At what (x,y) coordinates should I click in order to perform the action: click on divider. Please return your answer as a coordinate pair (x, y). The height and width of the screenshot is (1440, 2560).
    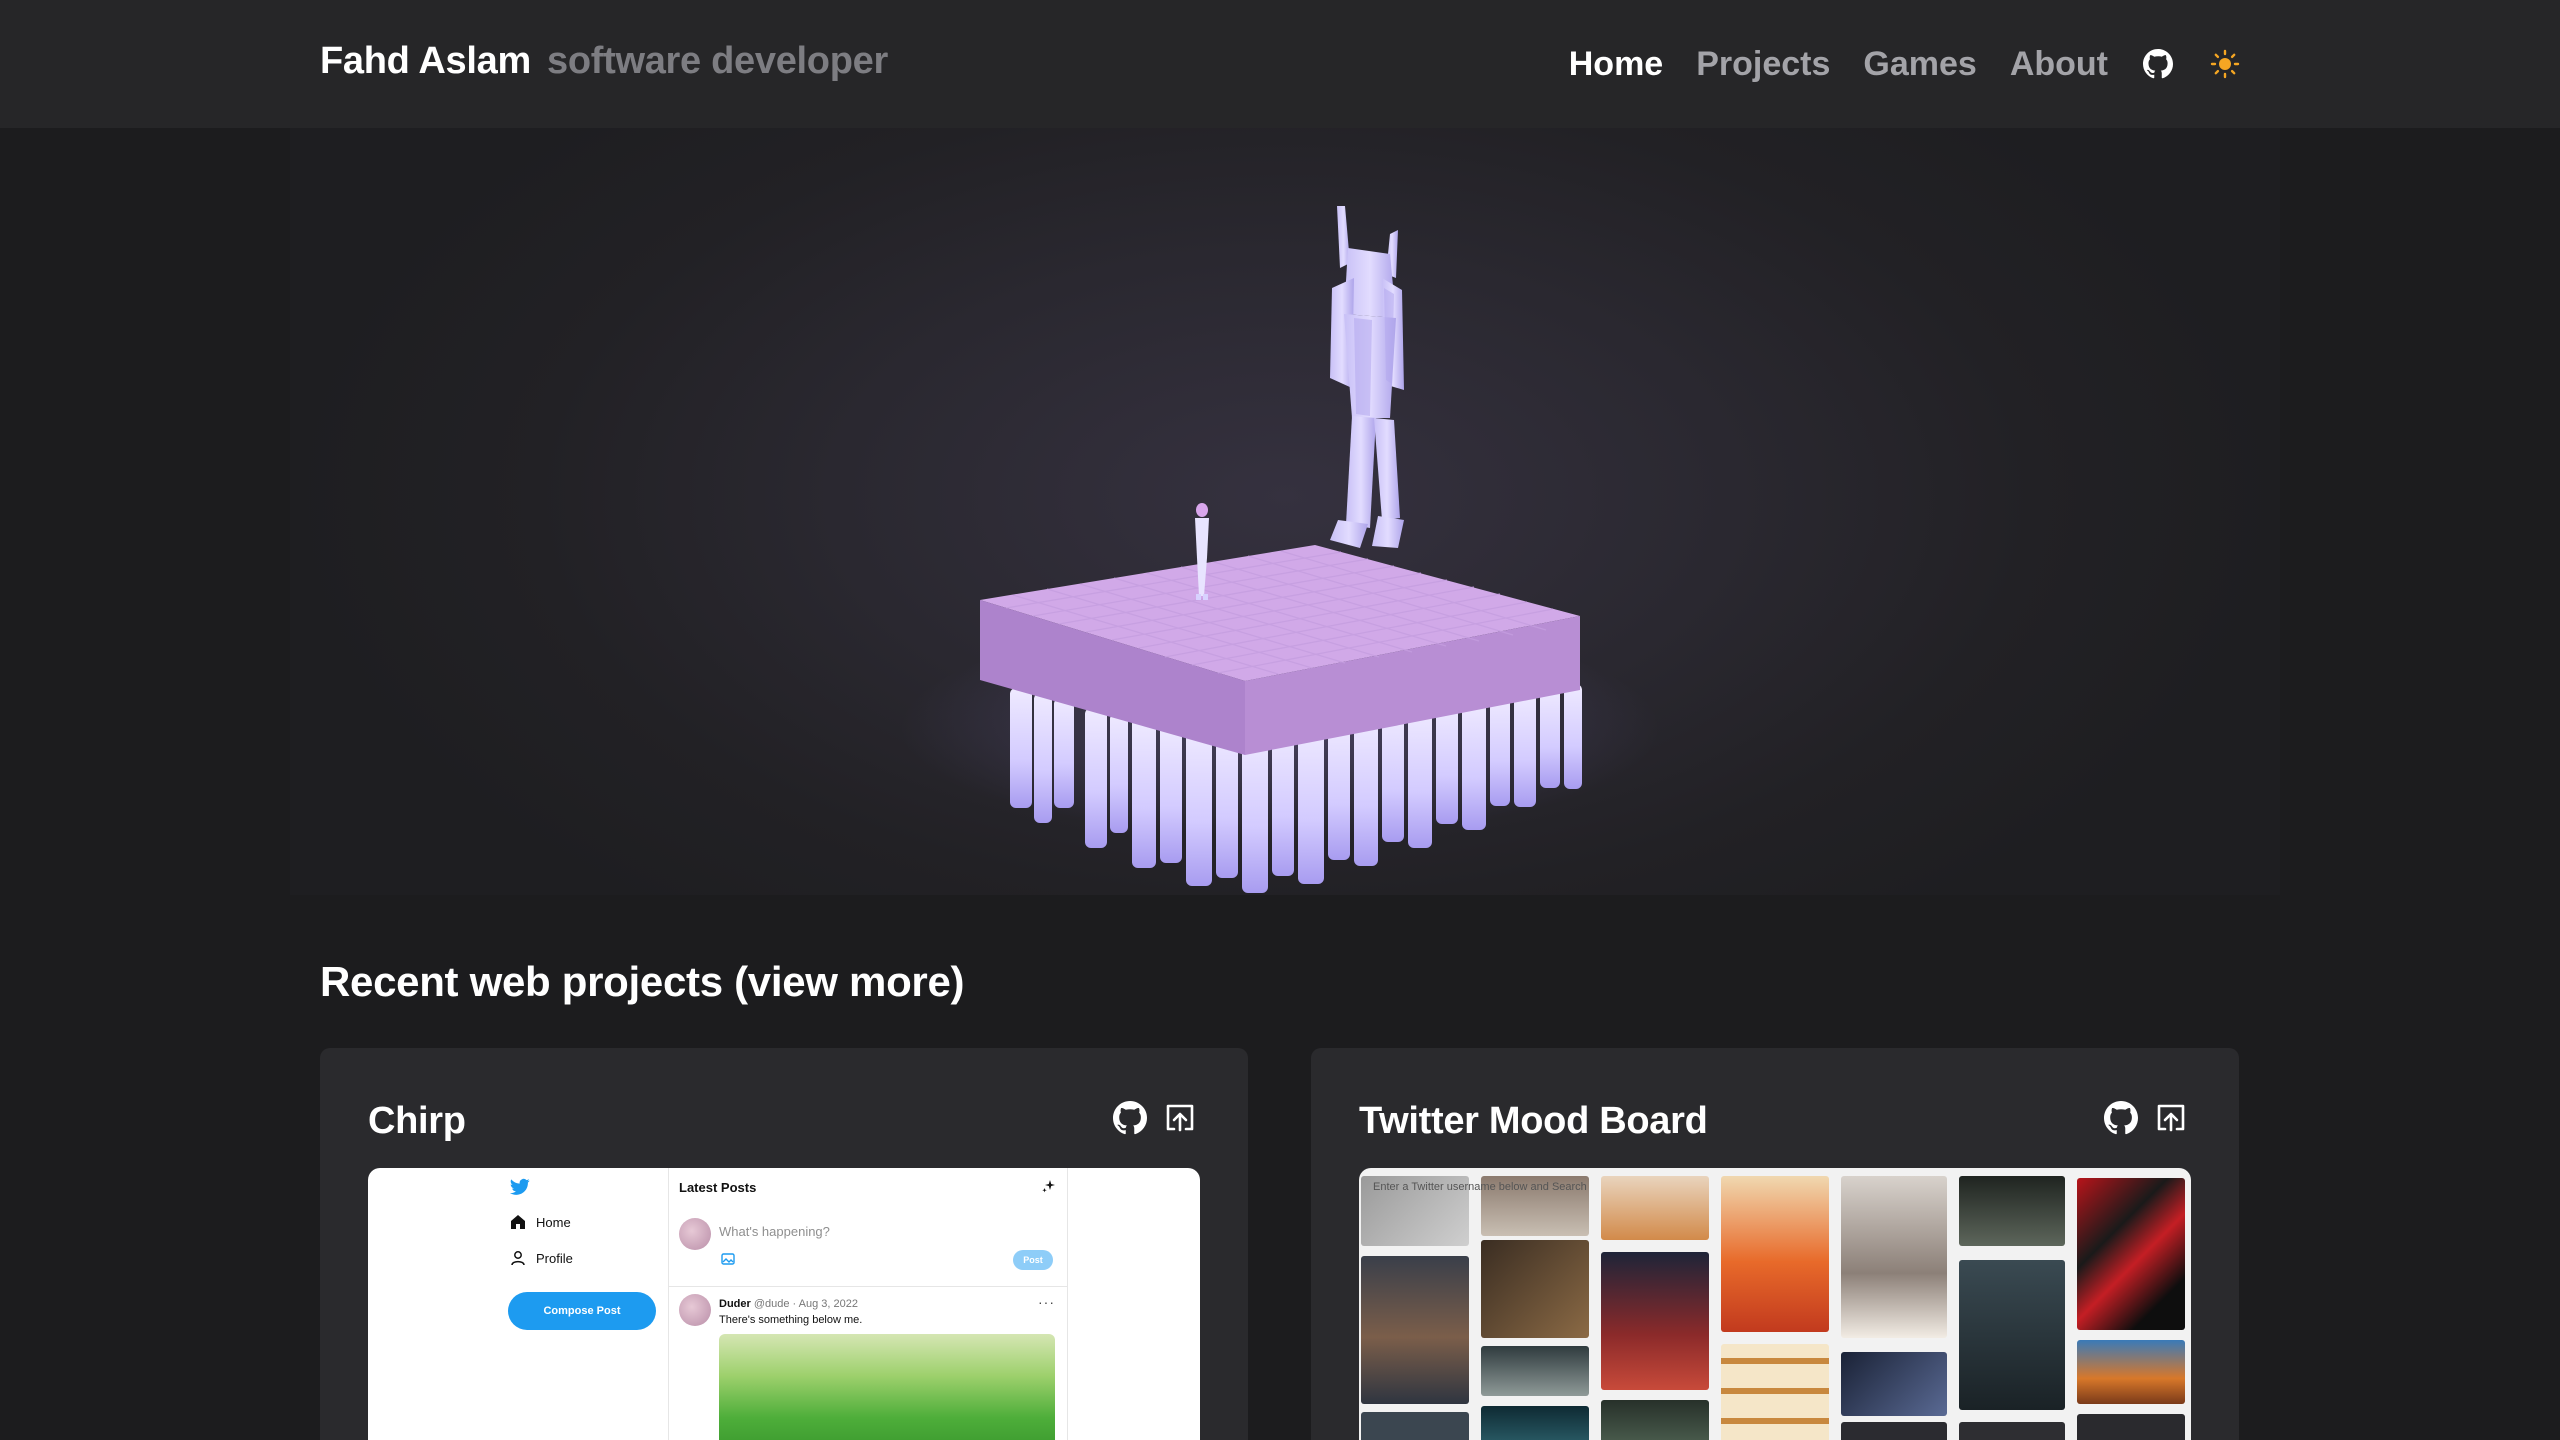
    Looking at the image, I should click on (868, 1286).